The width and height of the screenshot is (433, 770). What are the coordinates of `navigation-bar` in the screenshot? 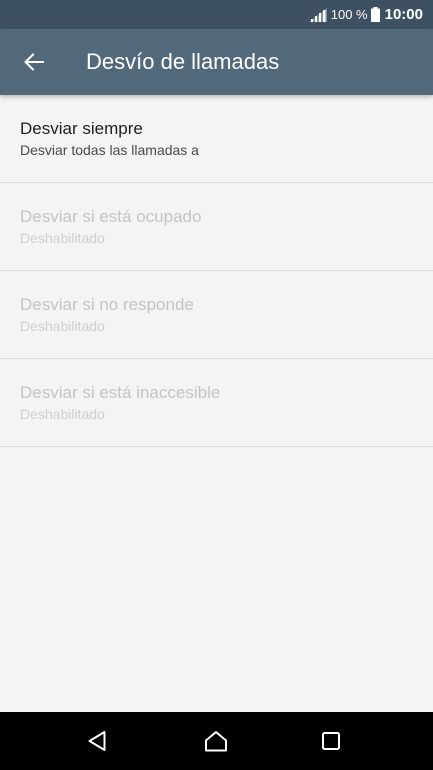 It's located at (216, 741).